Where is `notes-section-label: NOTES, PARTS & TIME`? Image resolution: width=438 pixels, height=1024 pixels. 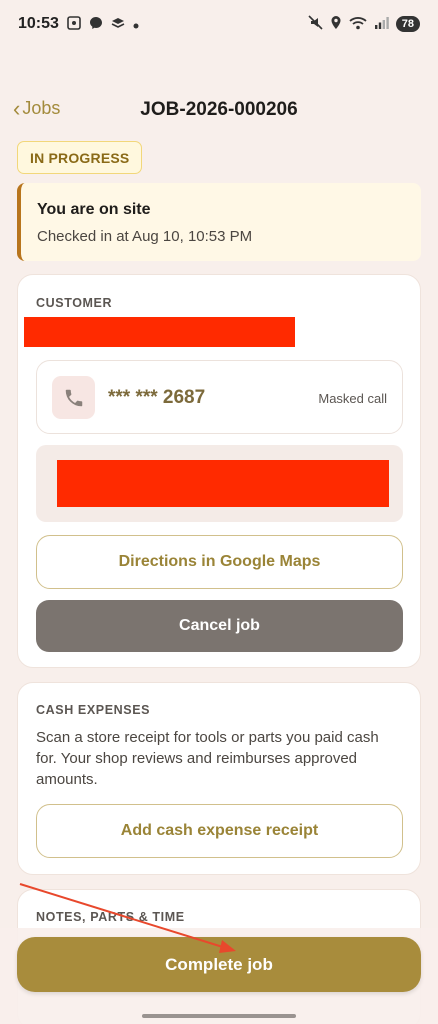
notes-section-label: NOTES, PARTS & TIME is located at coordinates (110, 917).